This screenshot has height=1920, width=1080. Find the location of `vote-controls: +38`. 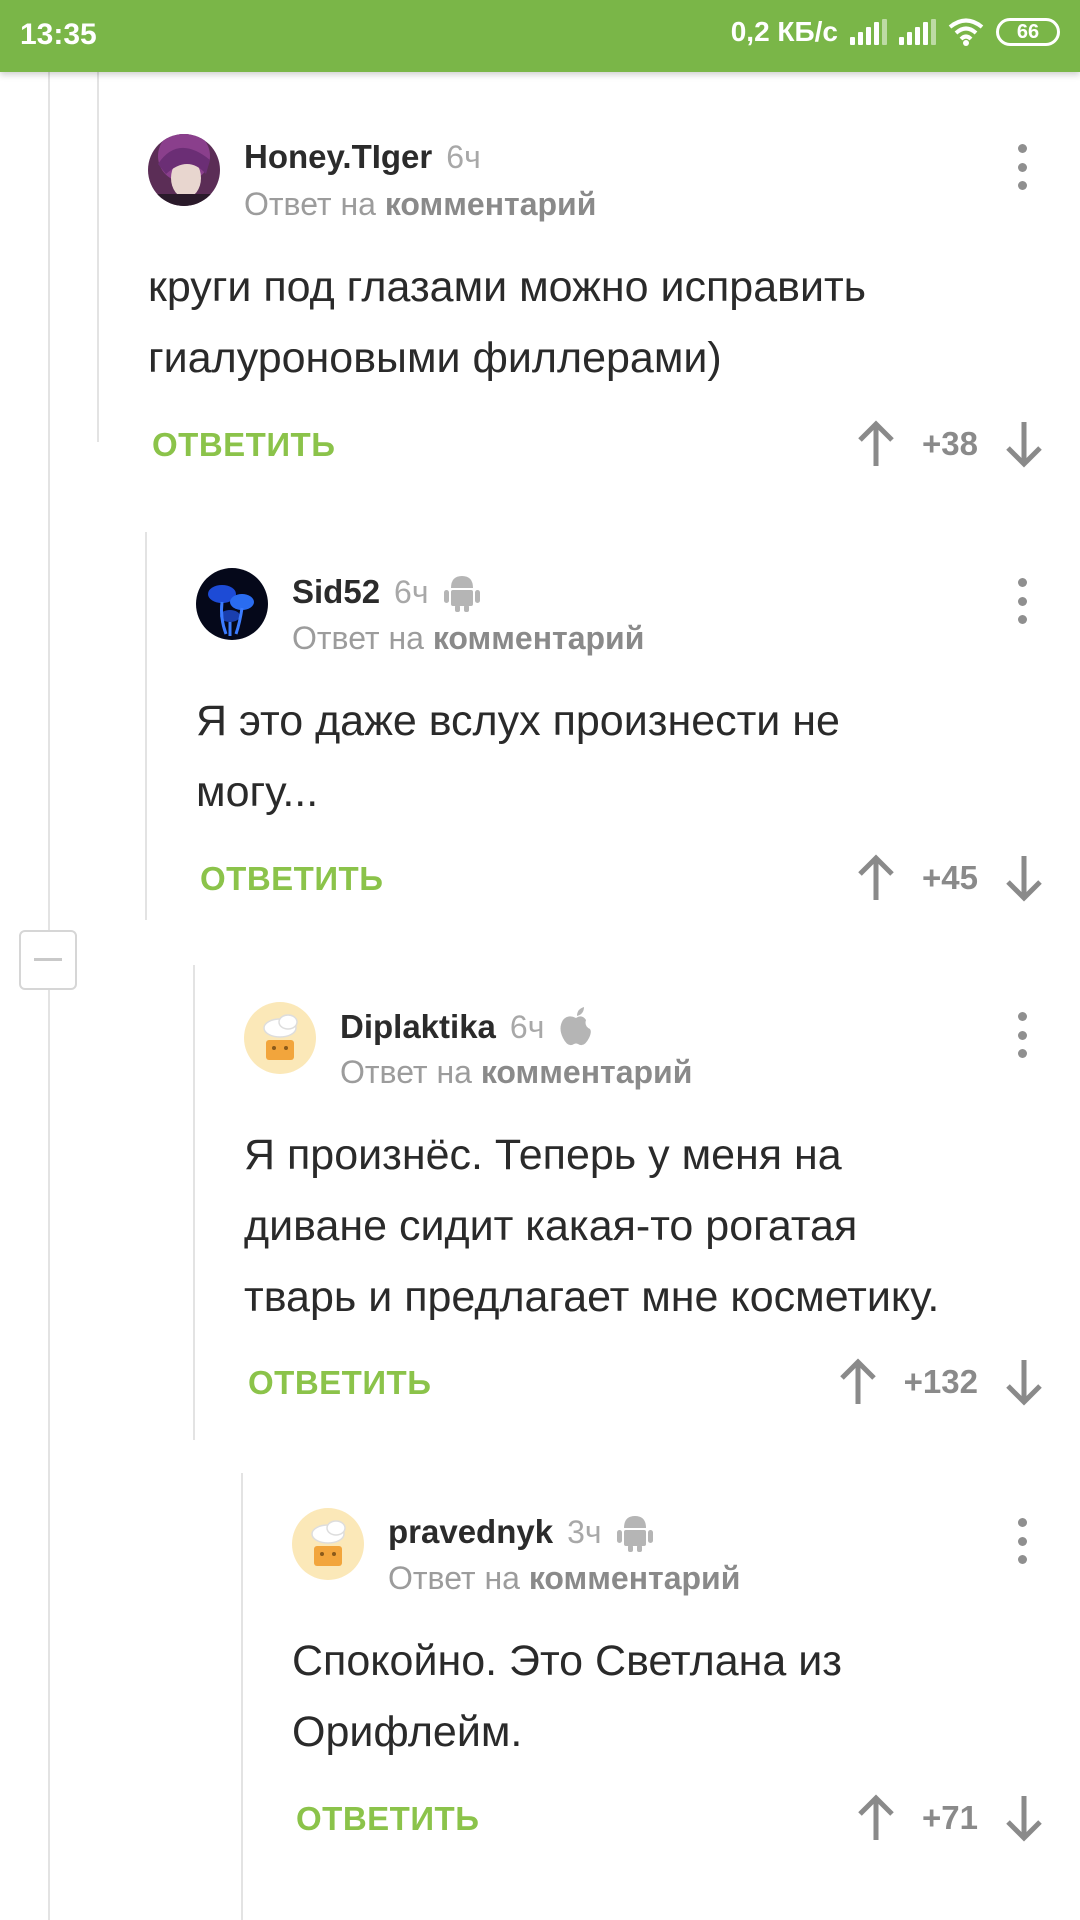

vote-controls: +38 is located at coordinates (950, 444).